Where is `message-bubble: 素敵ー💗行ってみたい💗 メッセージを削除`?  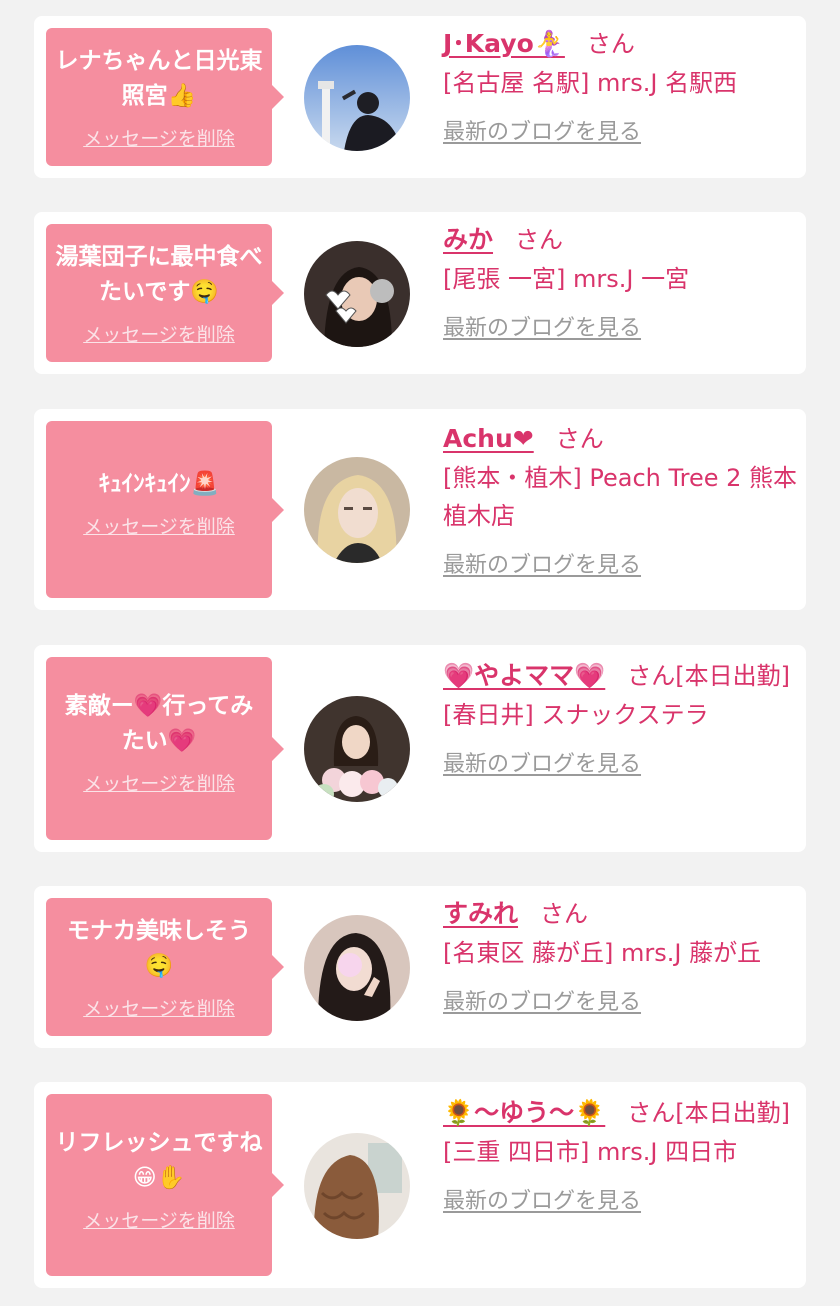
message-bubble: 素敵ー💗行ってみたい💗 メッセージを削除 is located at coordinates (165, 748).